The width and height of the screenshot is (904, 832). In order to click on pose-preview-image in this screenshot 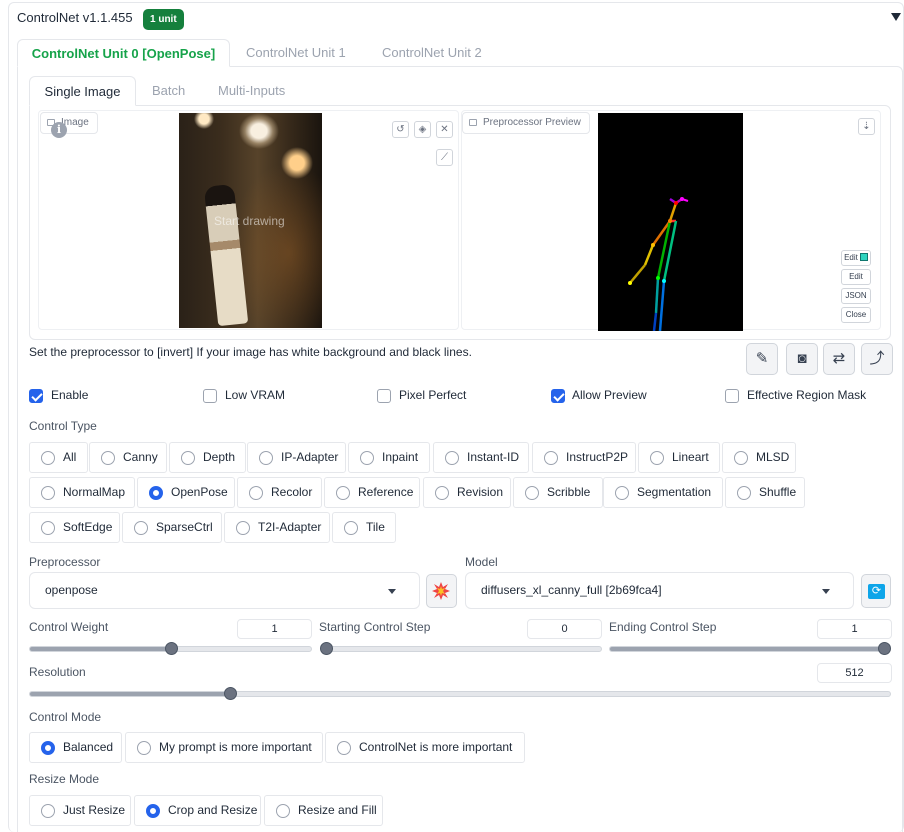, I will do `click(670, 222)`.